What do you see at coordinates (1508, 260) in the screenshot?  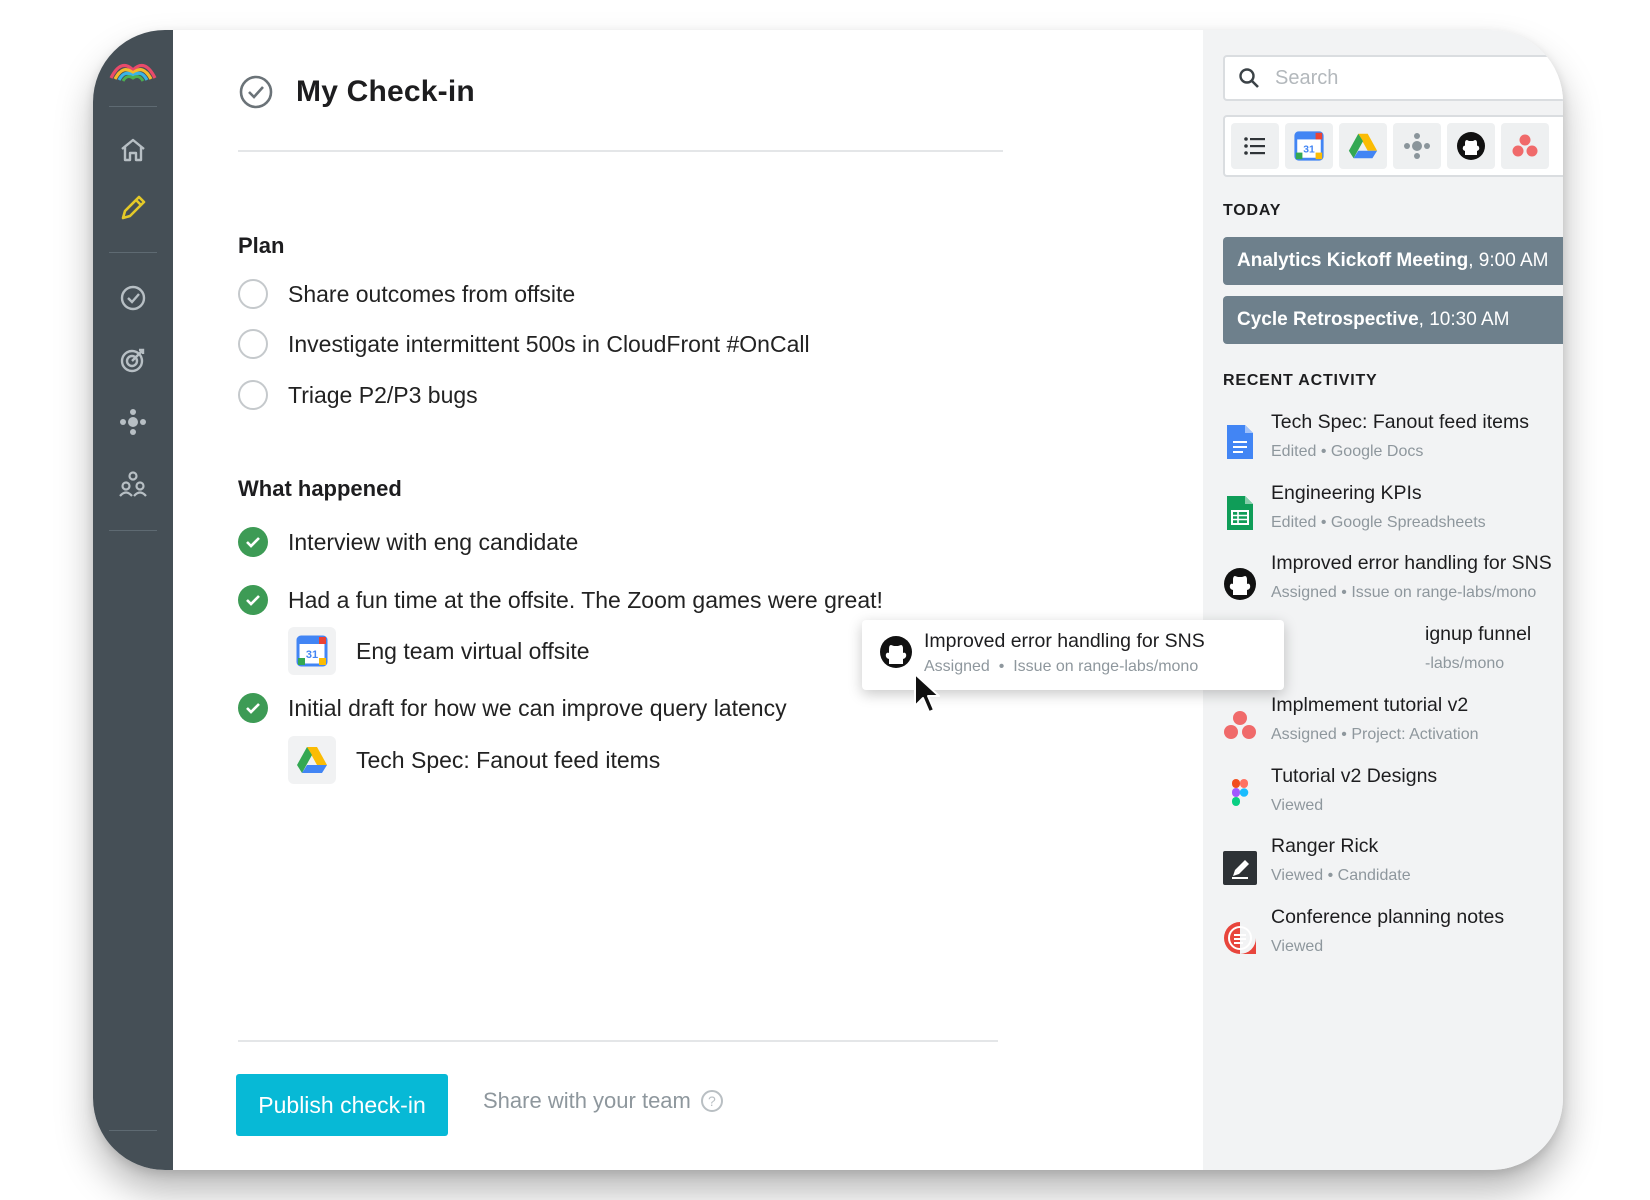 I see `event-time: , 9:00 AM` at bounding box center [1508, 260].